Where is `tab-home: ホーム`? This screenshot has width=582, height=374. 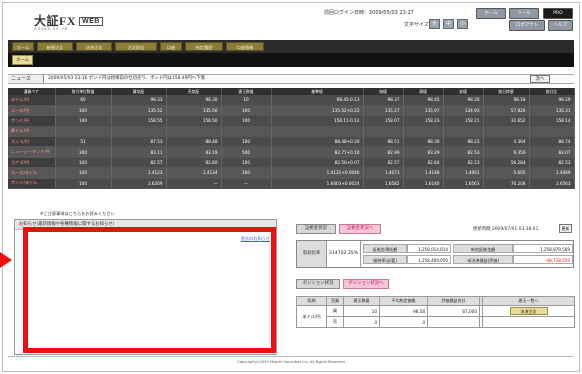 tab-home: ホーム is located at coordinates (22, 60).